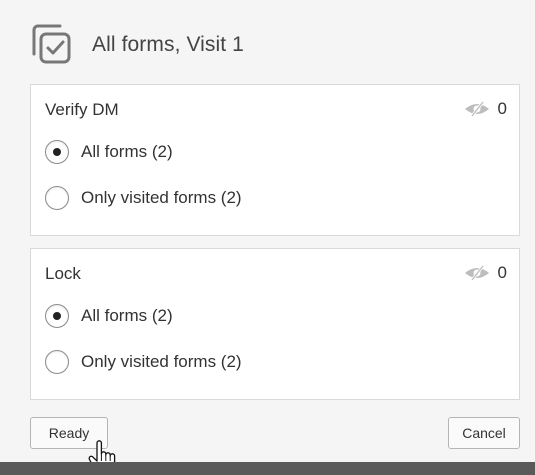 Image resolution: width=535 pixels, height=475 pixels. What do you see at coordinates (168, 44) in the screenshot?
I see `panel-title: All forms, Visit 1` at bounding box center [168, 44].